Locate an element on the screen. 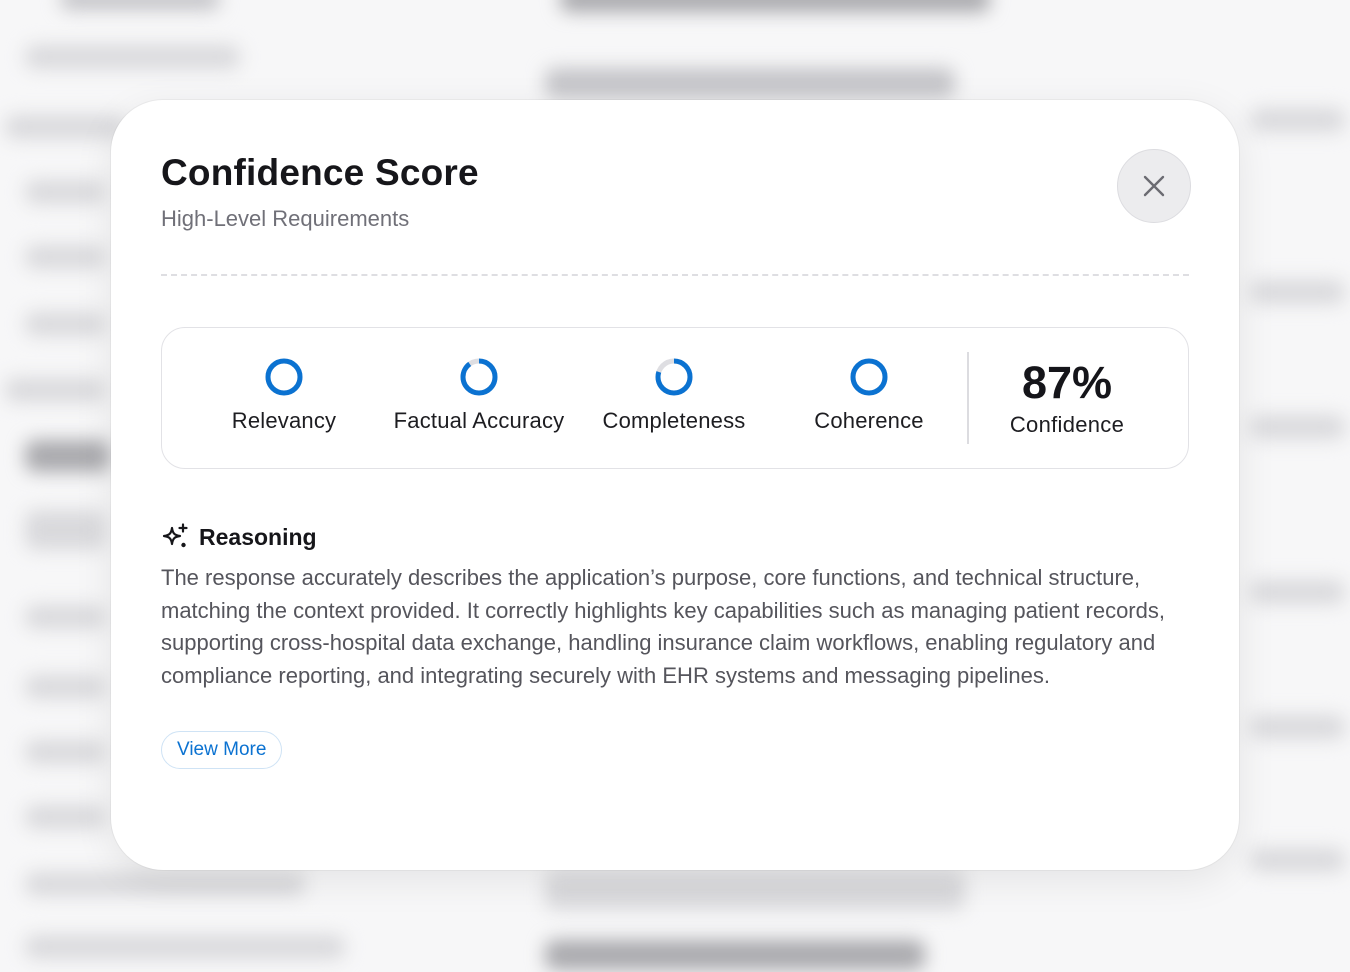 This screenshot has width=1350, height=972. metric-label: Completeness is located at coordinates (674, 420).